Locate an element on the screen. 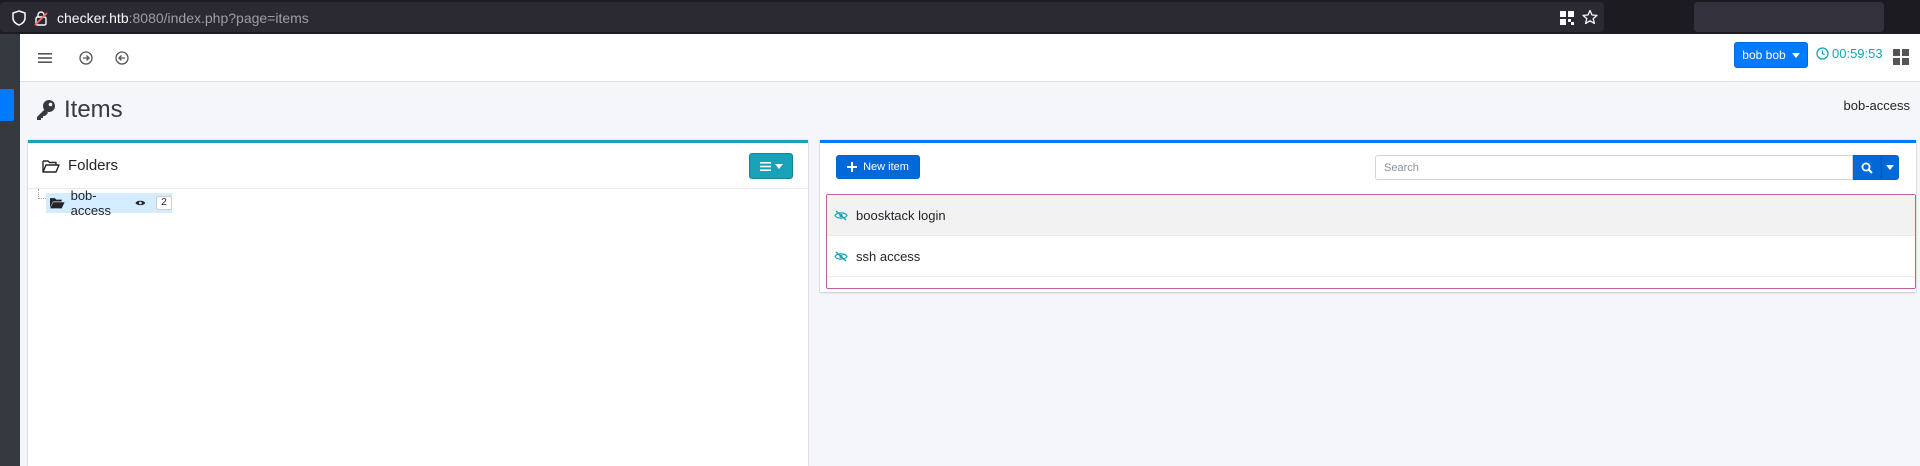 The image size is (1920, 466). qr-code-icon is located at coordinates (1567, 18).